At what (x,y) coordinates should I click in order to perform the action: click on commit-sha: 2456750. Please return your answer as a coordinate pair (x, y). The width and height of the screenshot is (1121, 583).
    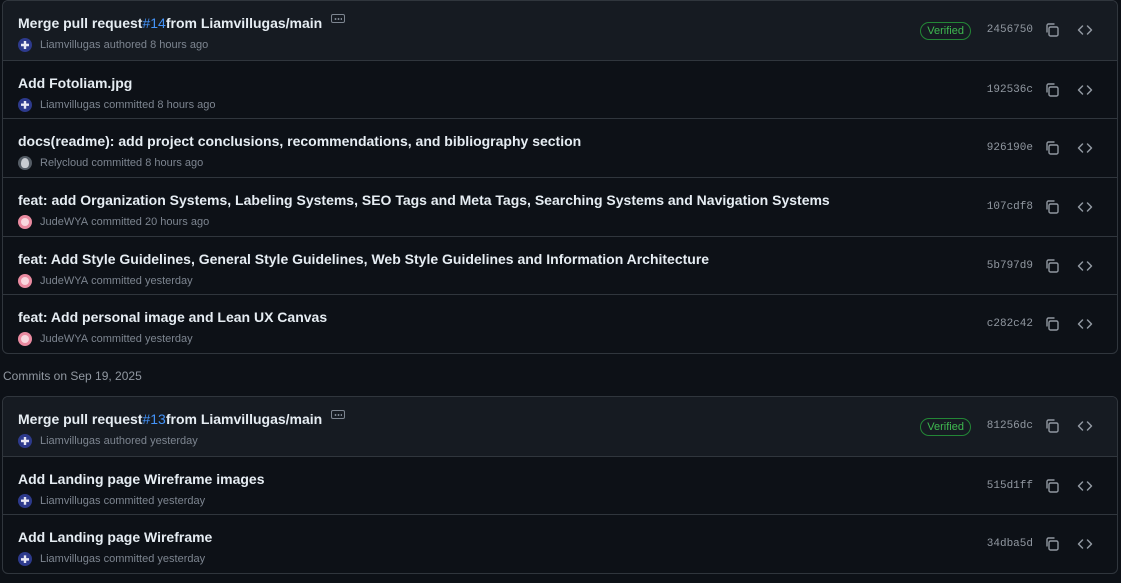
    Looking at the image, I should click on (1010, 30).